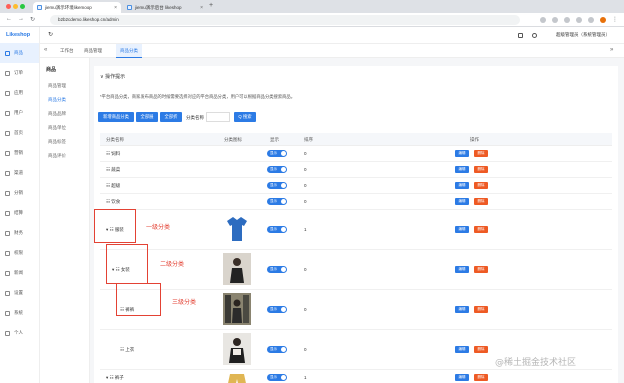 The height and width of the screenshot is (383, 624). I want to click on submenu-item-1: 商品分类, so click(64, 100).